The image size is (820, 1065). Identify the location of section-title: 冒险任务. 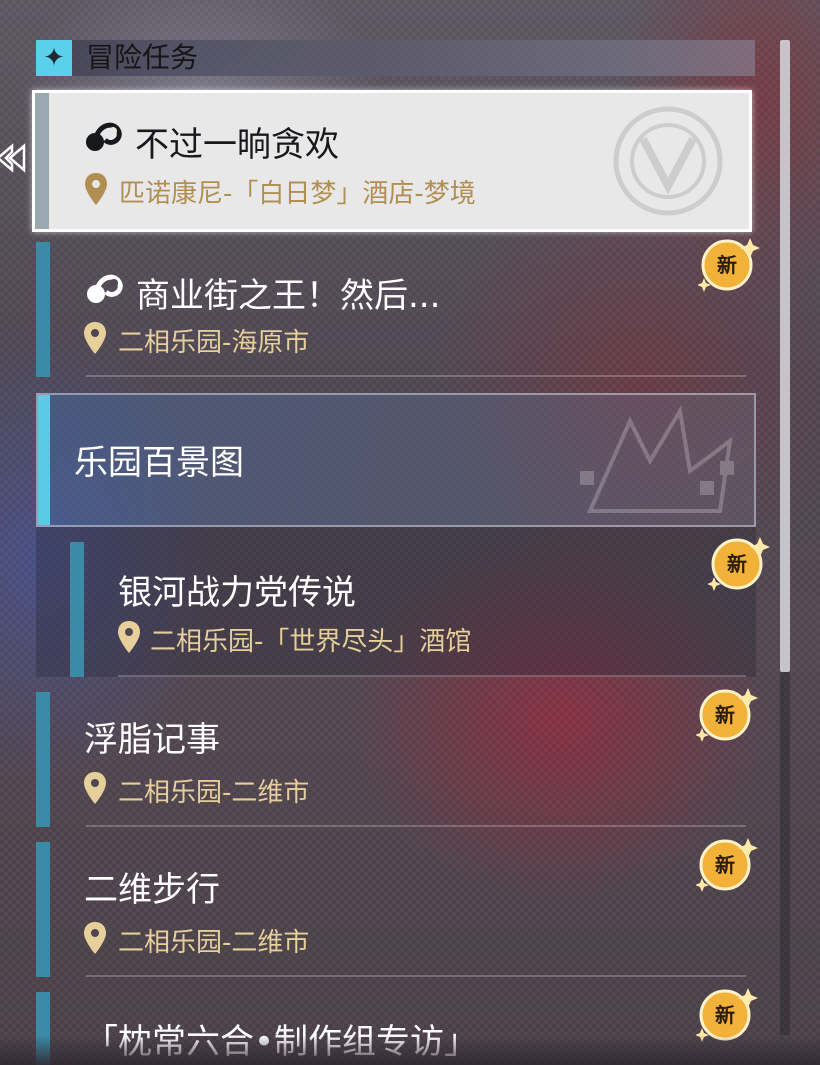
(142, 57).